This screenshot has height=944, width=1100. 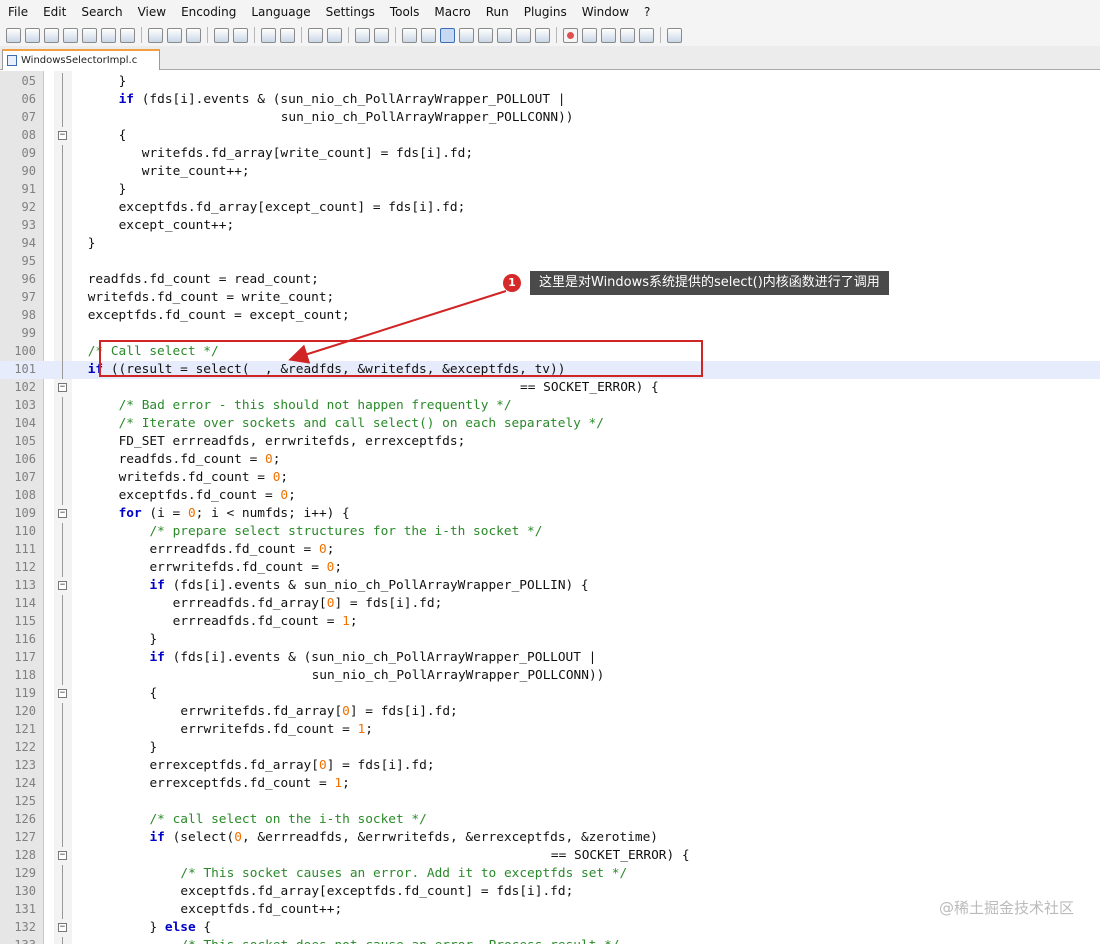 I want to click on code-line: 07 sun_nio_ch_PollArrayWrapper_POLLCONN)), so click(x=550, y=118).